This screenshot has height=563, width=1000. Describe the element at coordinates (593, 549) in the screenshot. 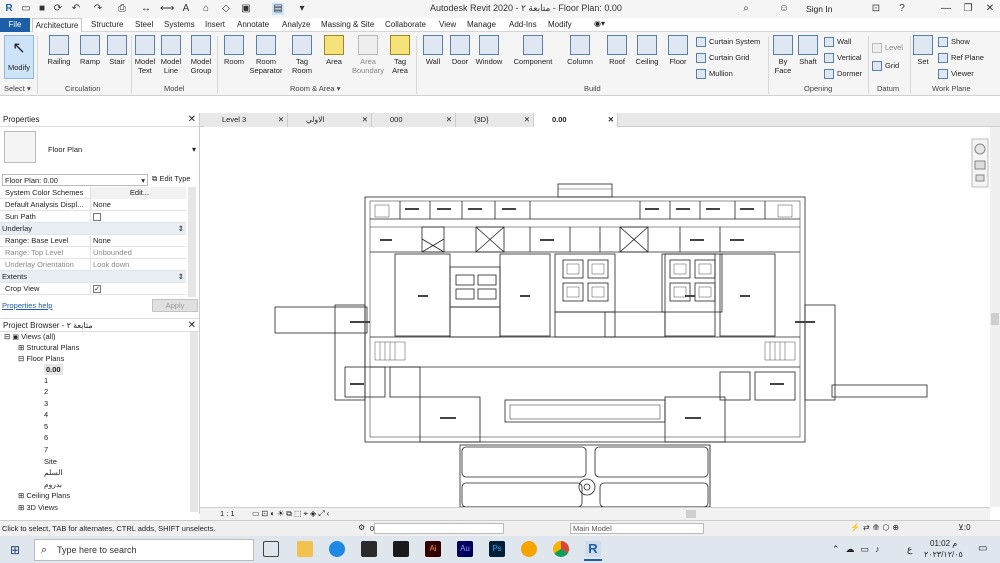

I see `revit-taskbar-icon: R` at that location.